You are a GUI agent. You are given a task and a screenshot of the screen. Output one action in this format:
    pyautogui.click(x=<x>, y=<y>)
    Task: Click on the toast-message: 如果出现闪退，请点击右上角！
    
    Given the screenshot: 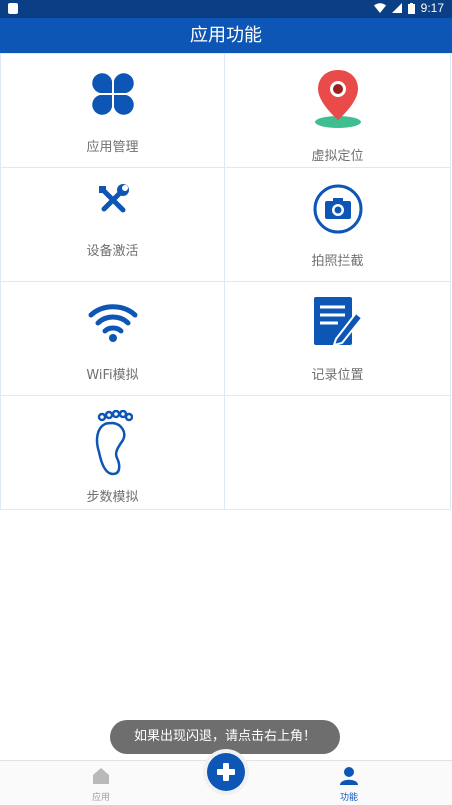 What is the action you would take?
    pyautogui.click(x=225, y=737)
    